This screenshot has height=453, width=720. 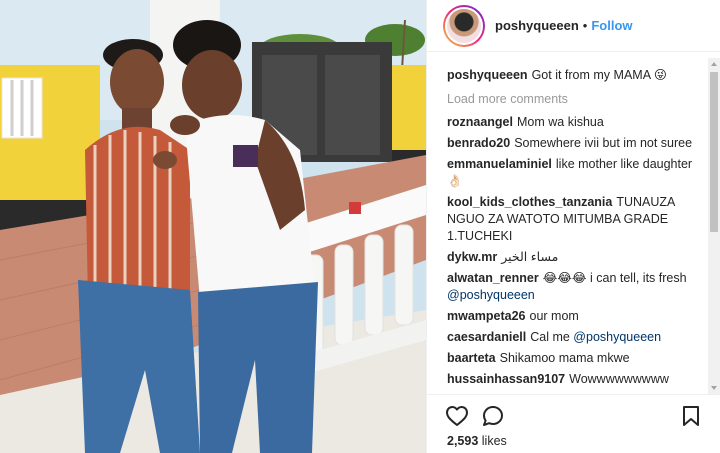 I want to click on comment-item: roznaangel Mom wa kishua, so click(x=571, y=122).